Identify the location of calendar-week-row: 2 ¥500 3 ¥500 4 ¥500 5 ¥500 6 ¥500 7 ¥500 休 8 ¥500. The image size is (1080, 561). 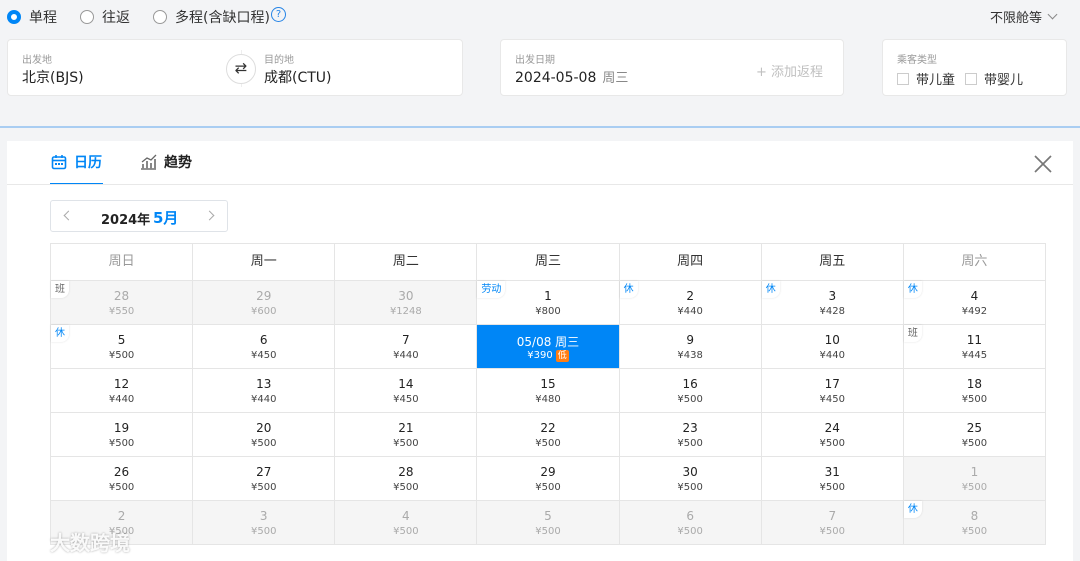
(548, 523).